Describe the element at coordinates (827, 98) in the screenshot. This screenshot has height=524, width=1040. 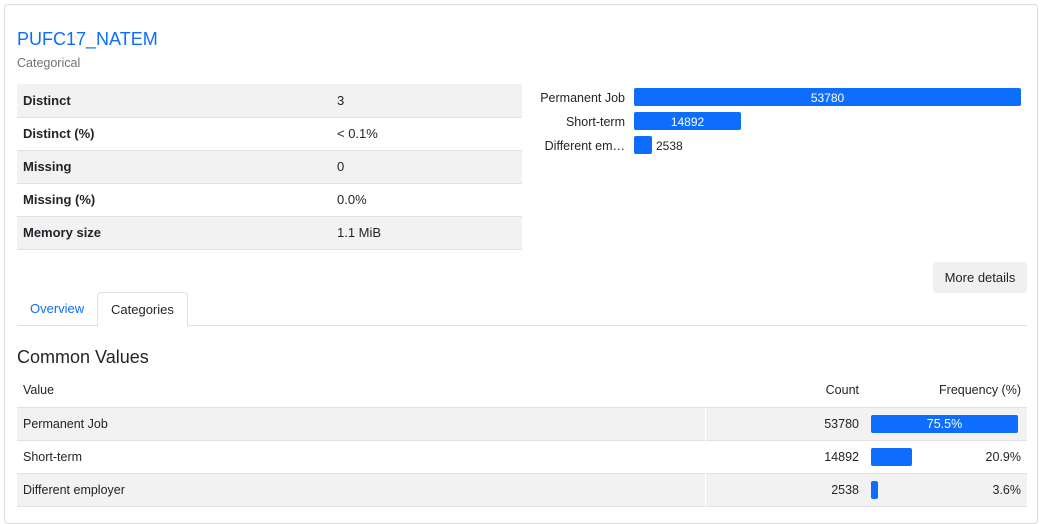
I see `mini-chart-value: 53780` at that location.